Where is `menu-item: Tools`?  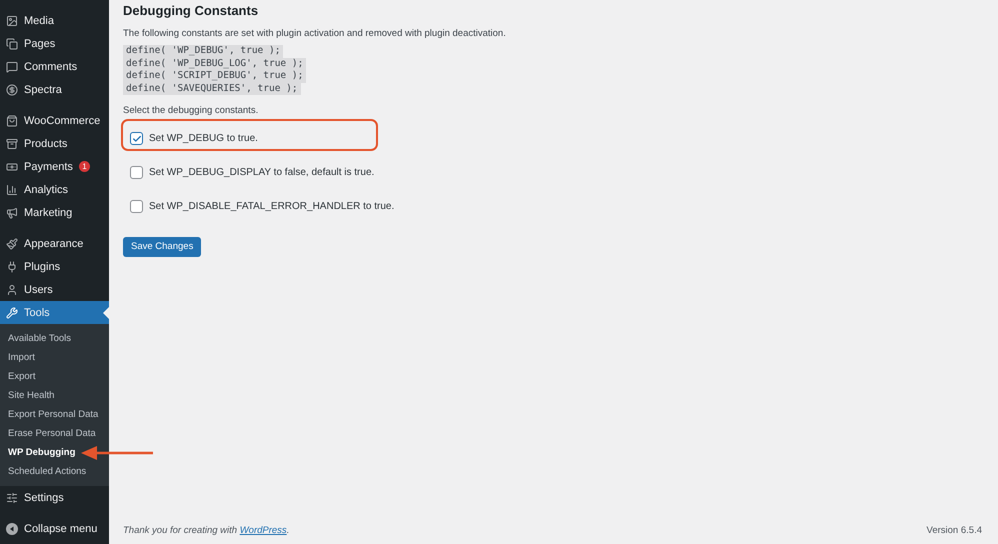 menu-item: Tools is located at coordinates (54, 312).